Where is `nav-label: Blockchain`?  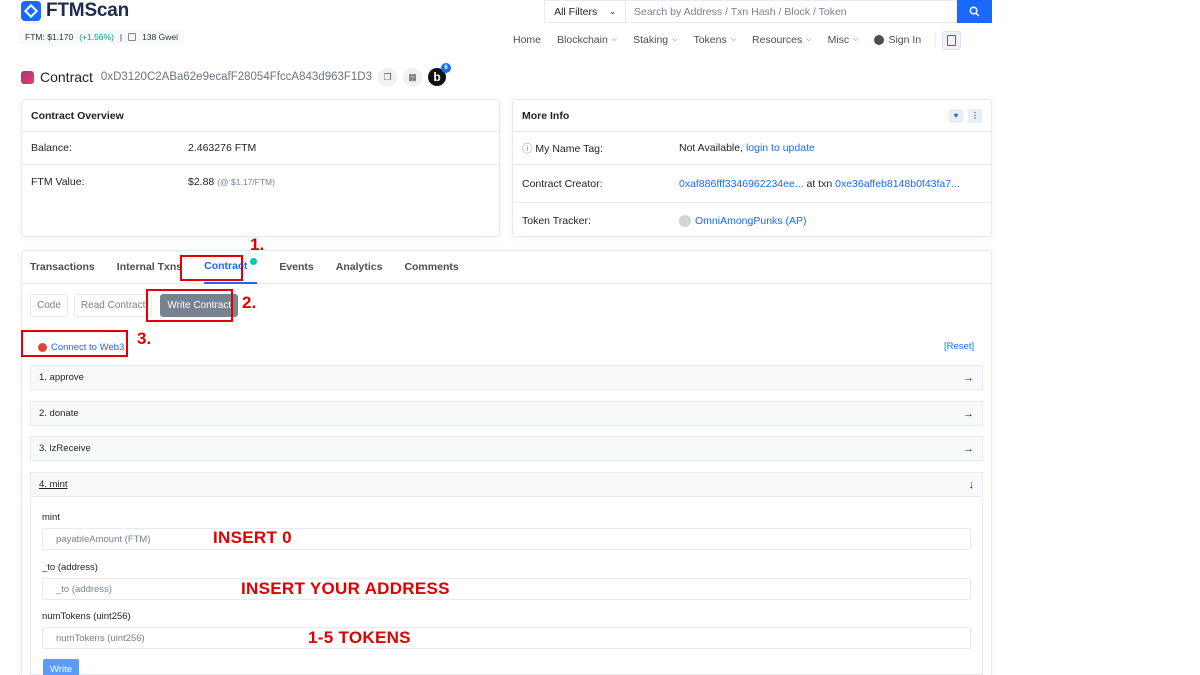
nav-label: Blockchain is located at coordinates (582, 40).